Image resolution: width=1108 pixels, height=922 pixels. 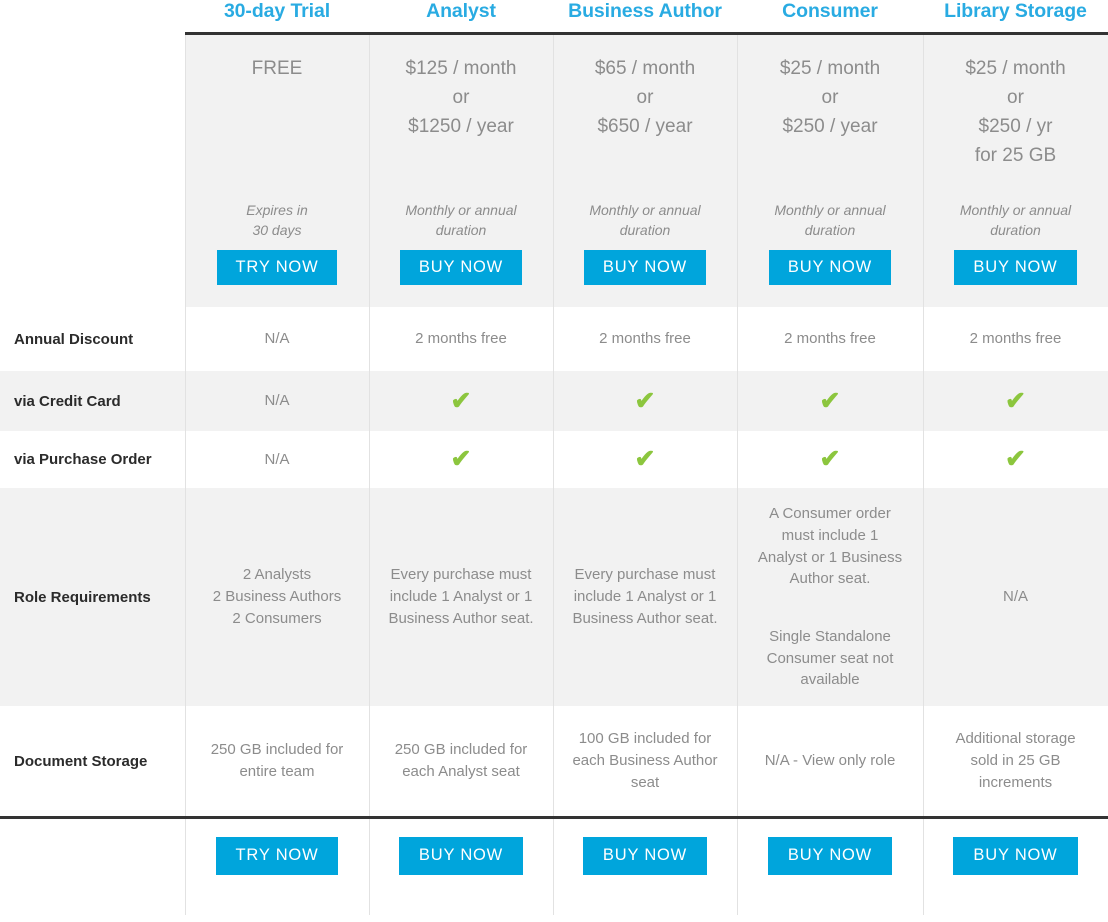 I want to click on cell-credit-card-analyst: ✔, so click(x=461, y=401).